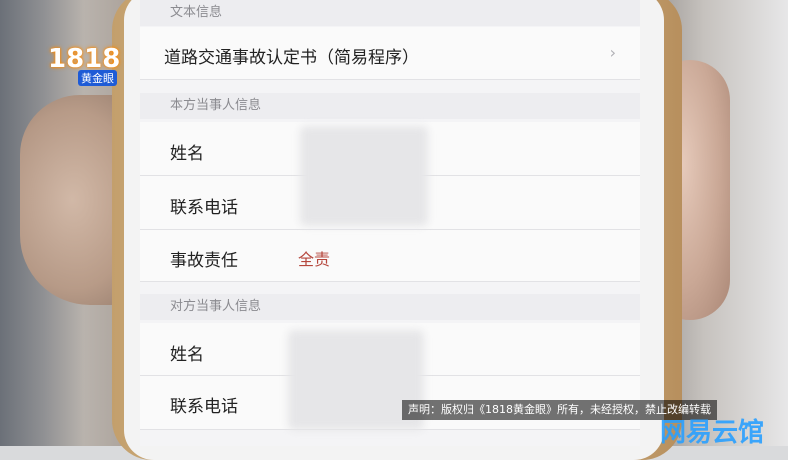 This screenshot has height=460, width=788. What do you see at coordinates (204, 208) in the screenshot?
I see `own-phone-label: 联系电话` at bounding box center [204, 208].